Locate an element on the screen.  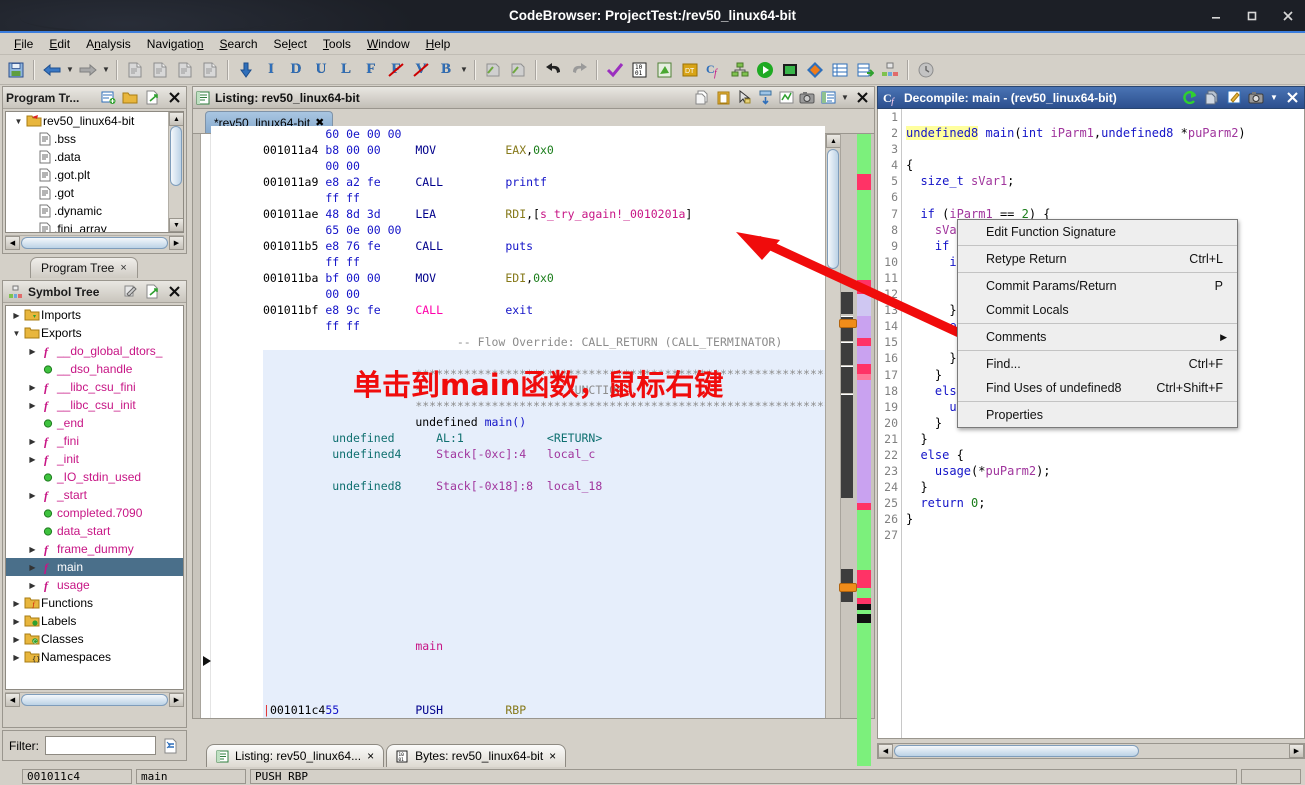
label-l-icon: L is located at coordinates (346, 70).